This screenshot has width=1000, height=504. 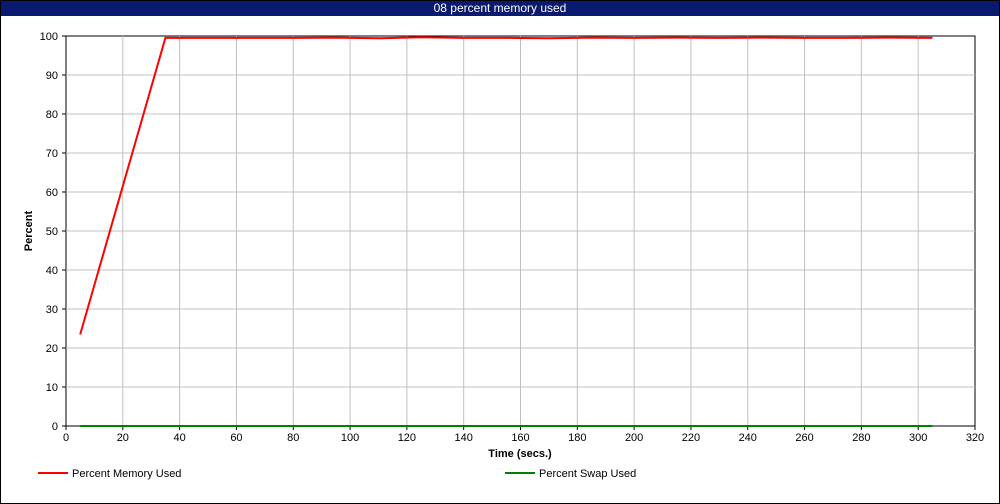 What do you see at coordinates (520, 438) in the screenshot?
I see `x-tick-label: 160` at bounding box center [520, 438].